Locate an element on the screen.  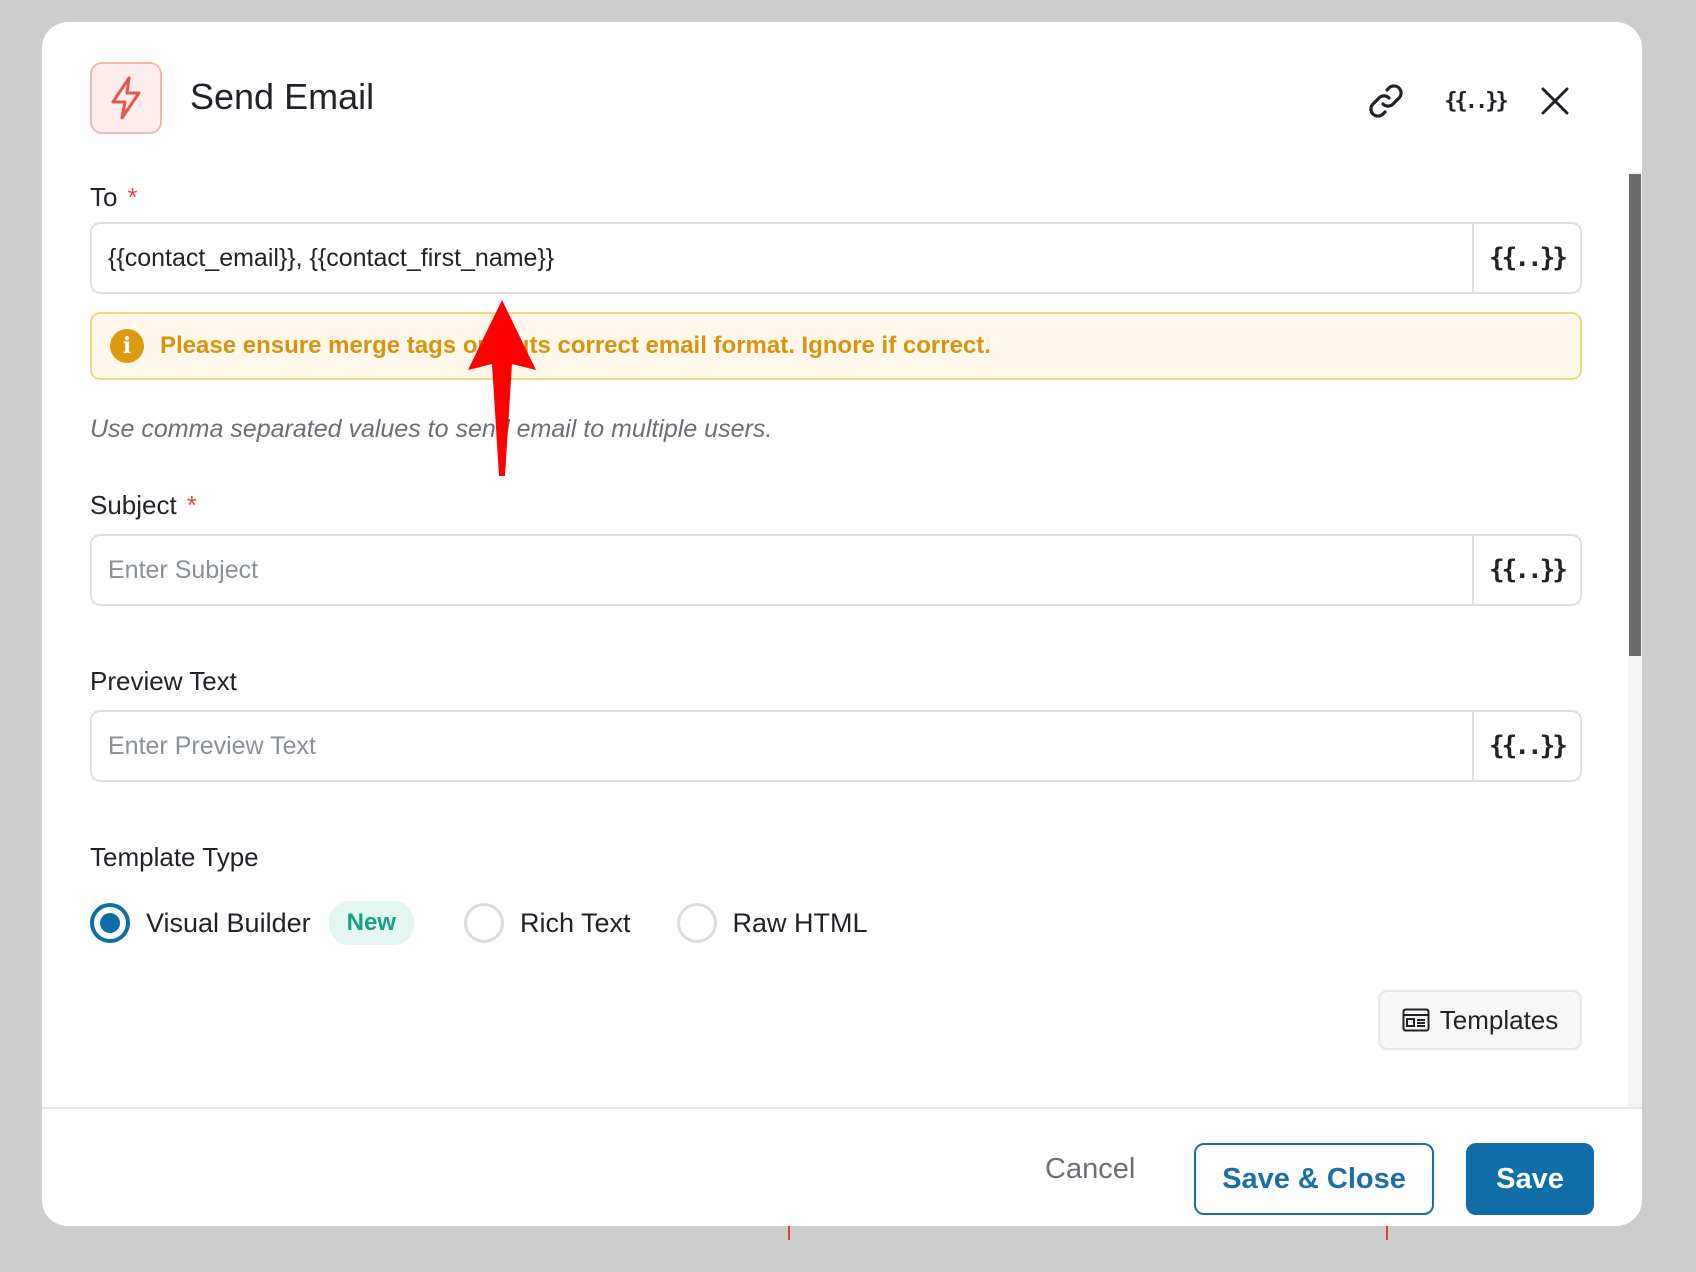
preview-text-label: Preview Text is located at coordinates (163, 681).